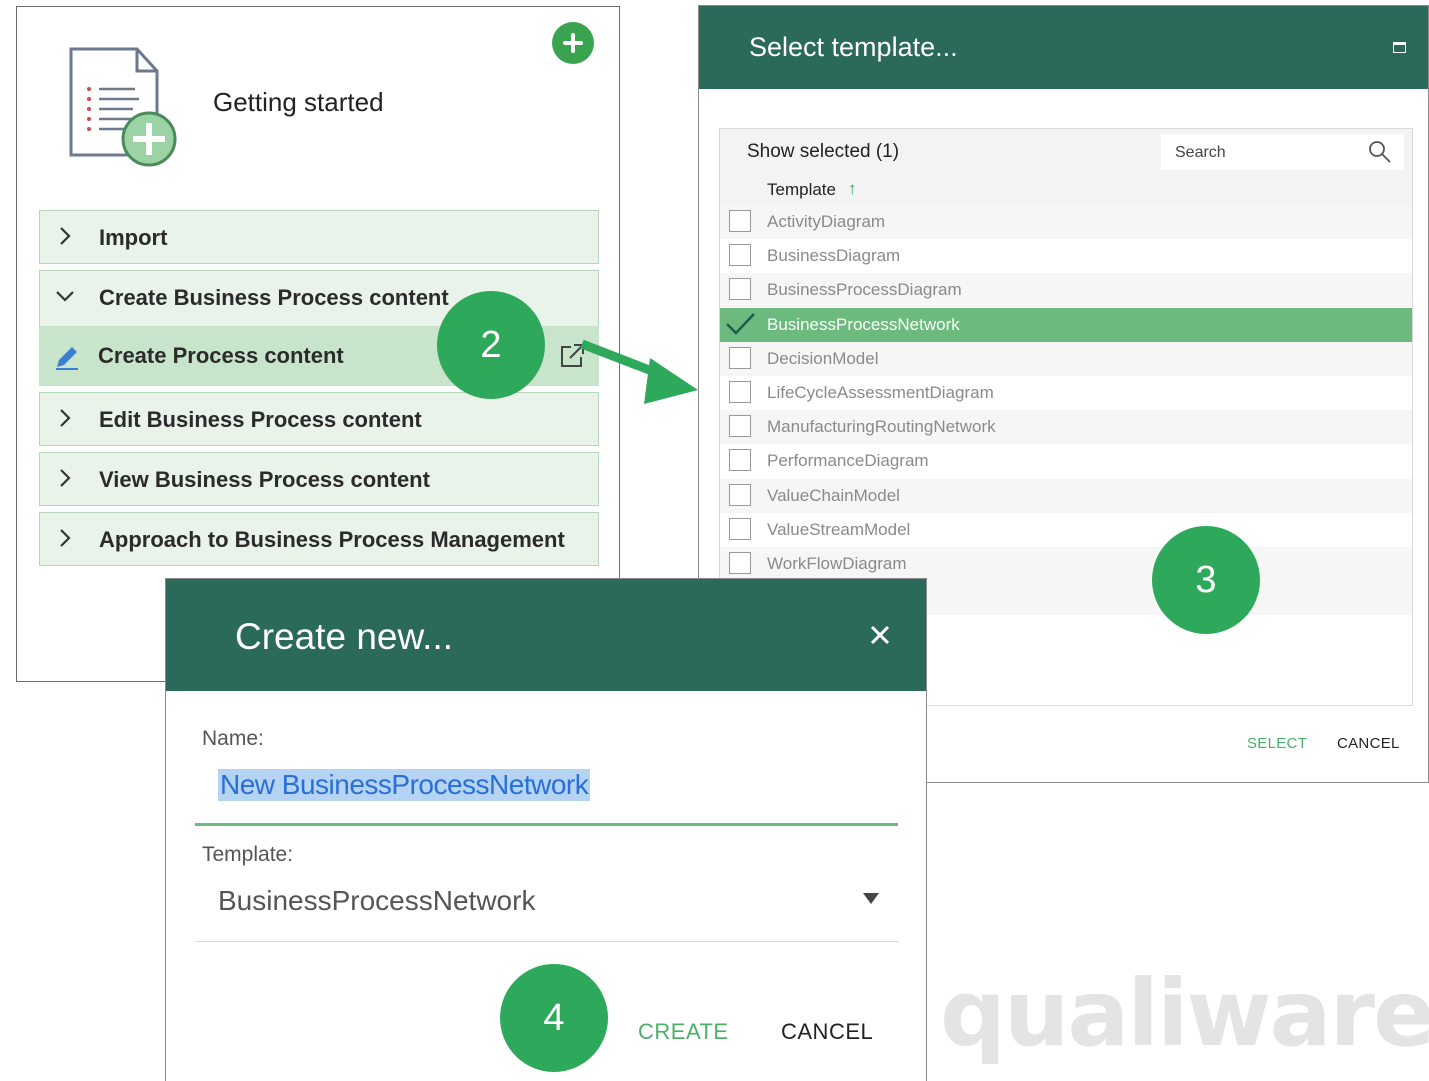 The width and height of the screenshot is (1429, 1081). What do you see at coordinates (221, 355) in the screenshot?
I see `create-process-content-label: Create Process content` at bounding box center [221, 355].